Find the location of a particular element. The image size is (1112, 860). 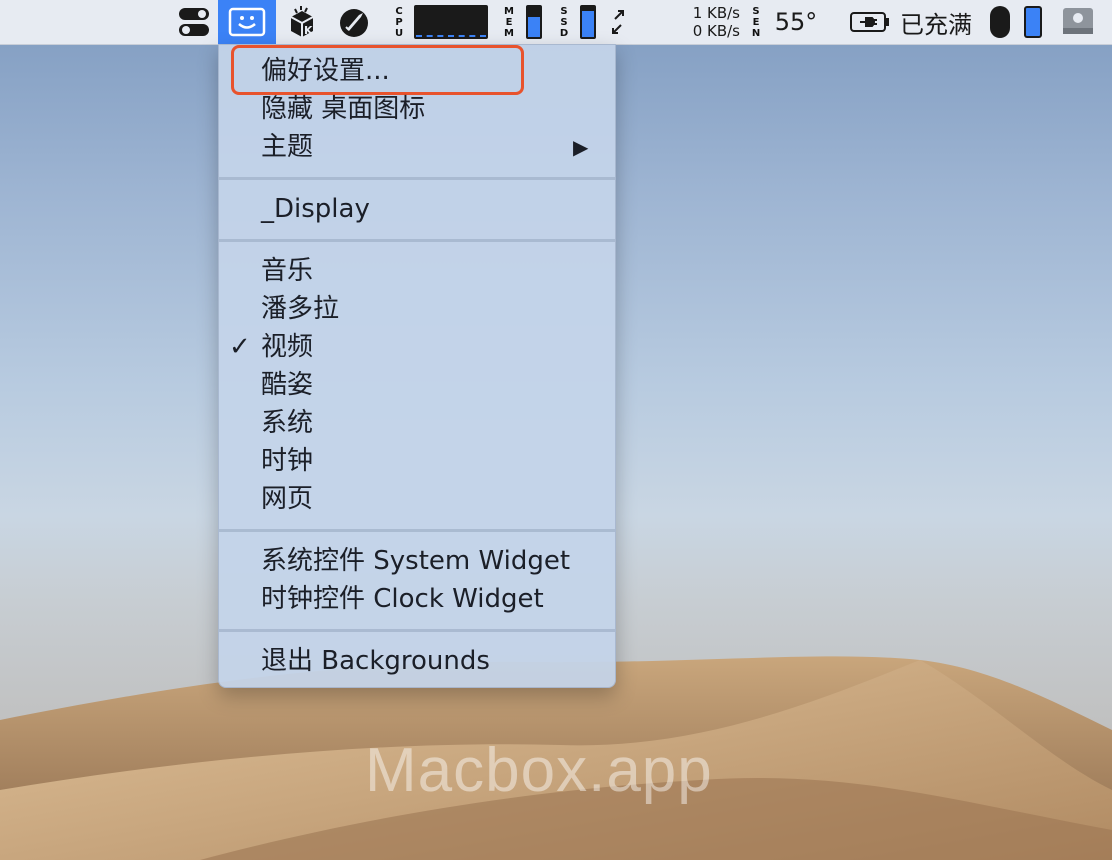

temperature: 55° is located at coordinates (796, 22).